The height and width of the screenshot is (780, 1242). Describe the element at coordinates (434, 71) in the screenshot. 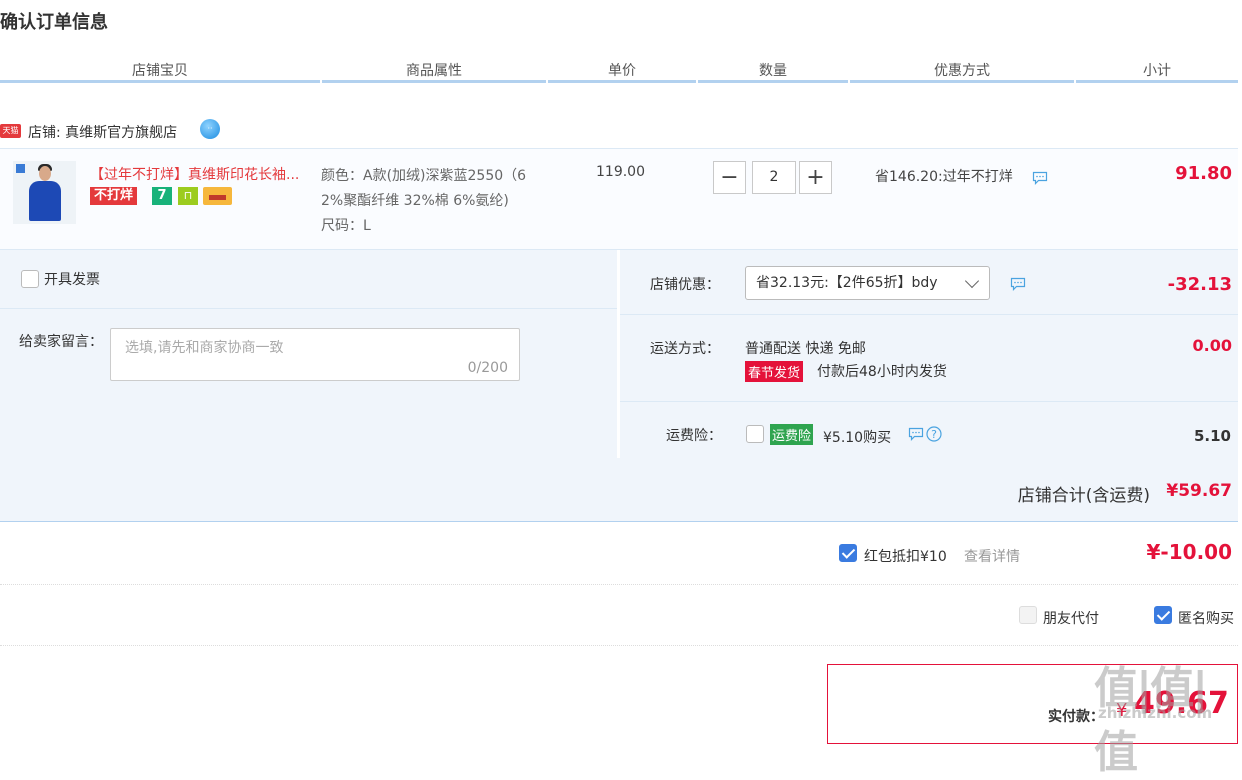

I see `col-header-attributes: 商品属性` at that location.